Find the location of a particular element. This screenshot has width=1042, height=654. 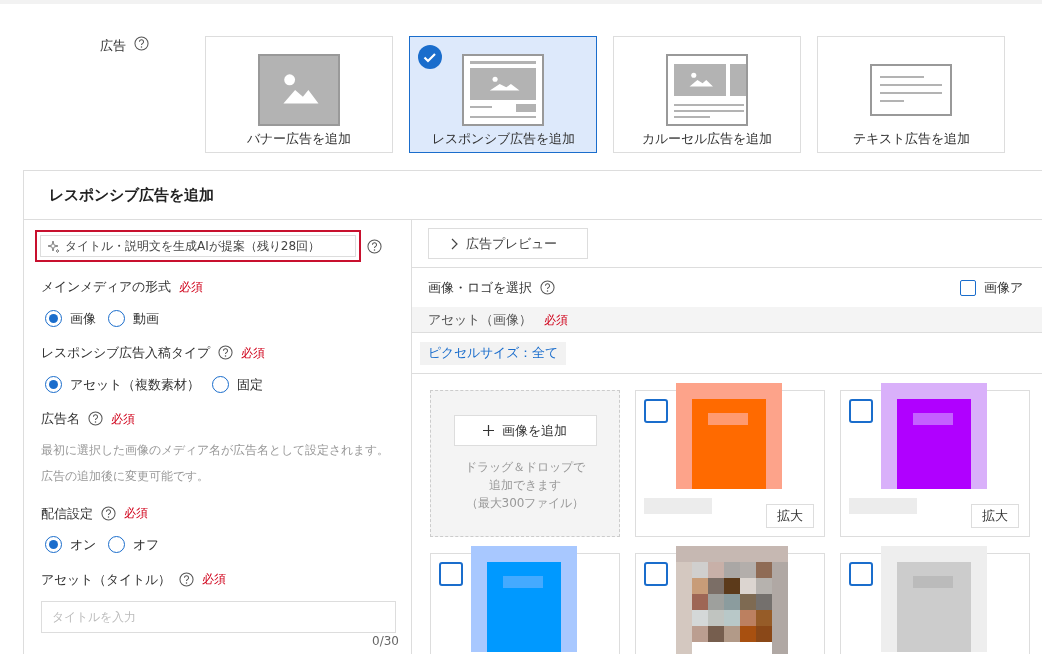

ad-type-card: レスポンシブ広告を追加 is located at coordinates (503, 94).